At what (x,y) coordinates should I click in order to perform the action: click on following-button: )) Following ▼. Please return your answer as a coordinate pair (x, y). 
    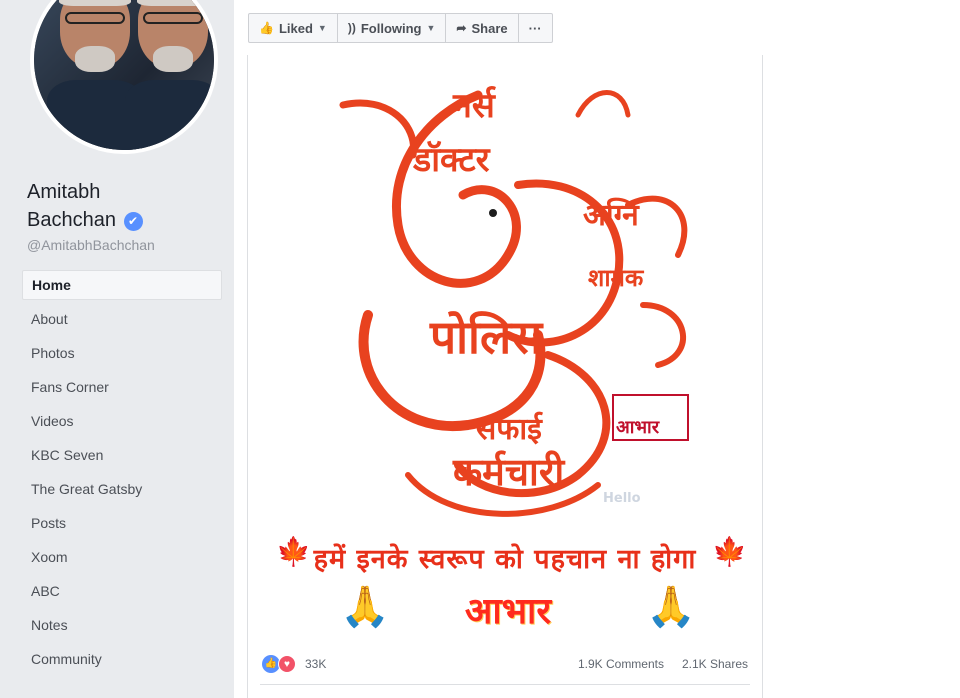
    Looking at the image, I should click on (392, 28).